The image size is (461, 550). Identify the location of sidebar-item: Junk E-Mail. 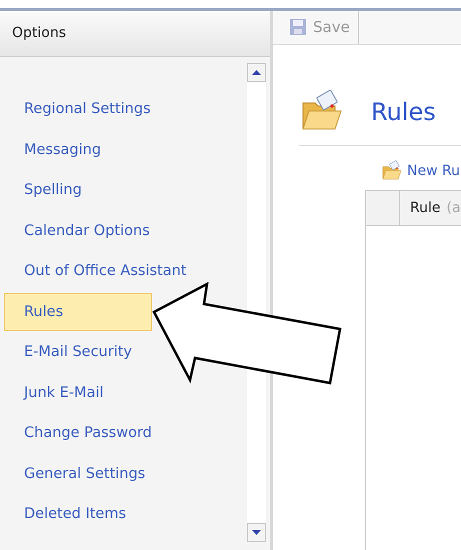
(57, 393).